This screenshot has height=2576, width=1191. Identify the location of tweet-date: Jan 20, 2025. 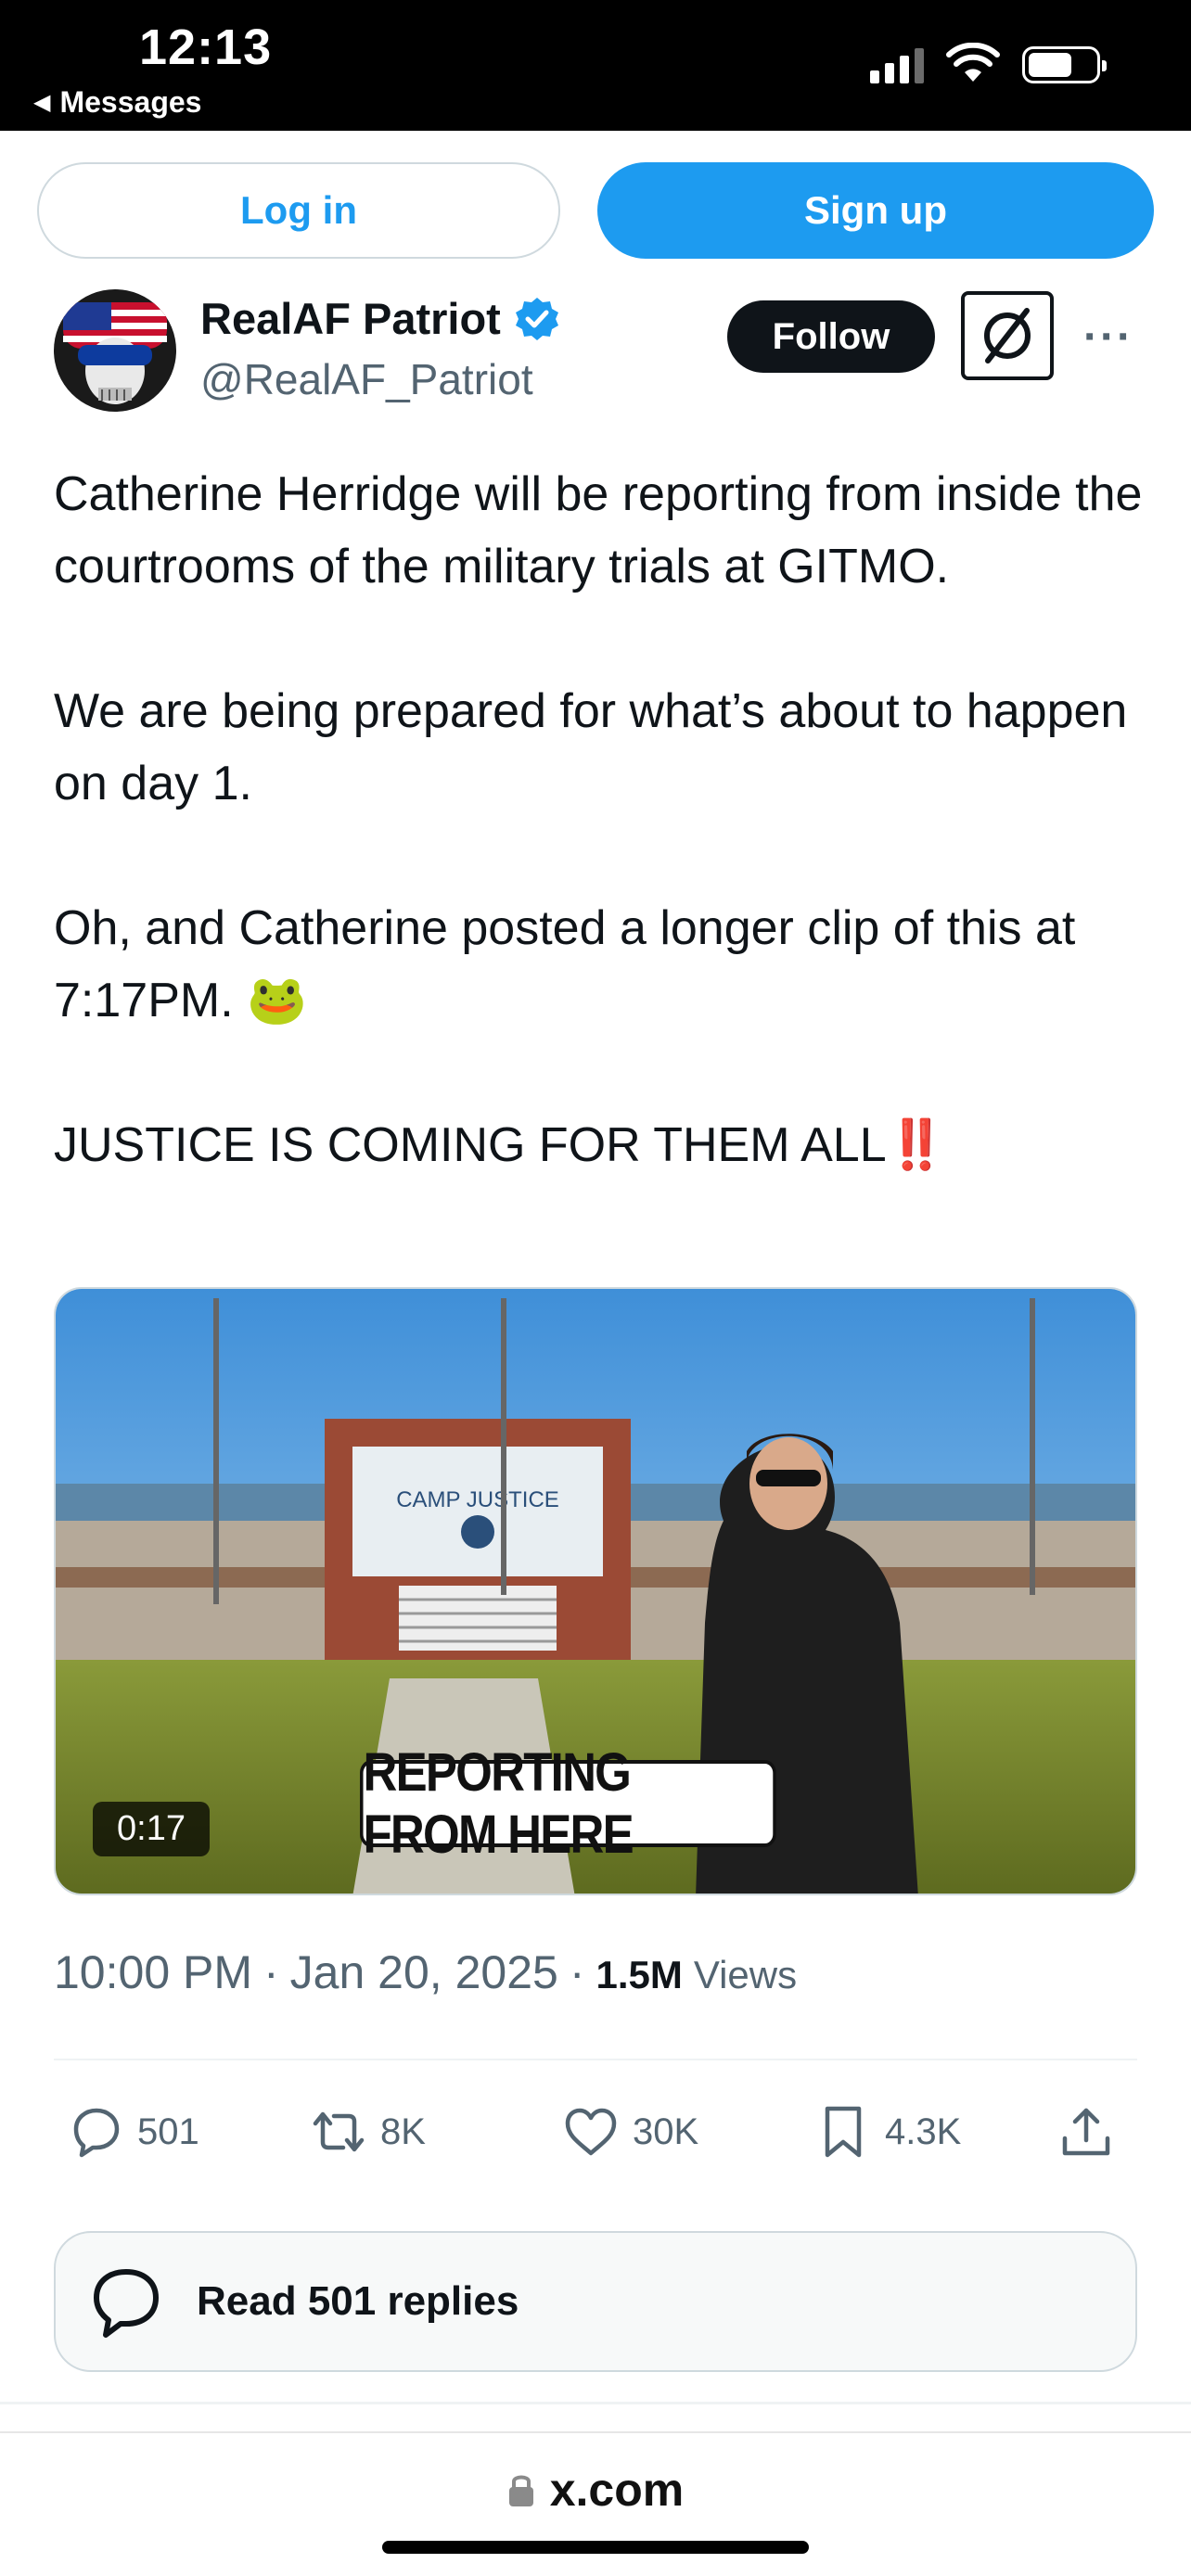
(424, 1972).